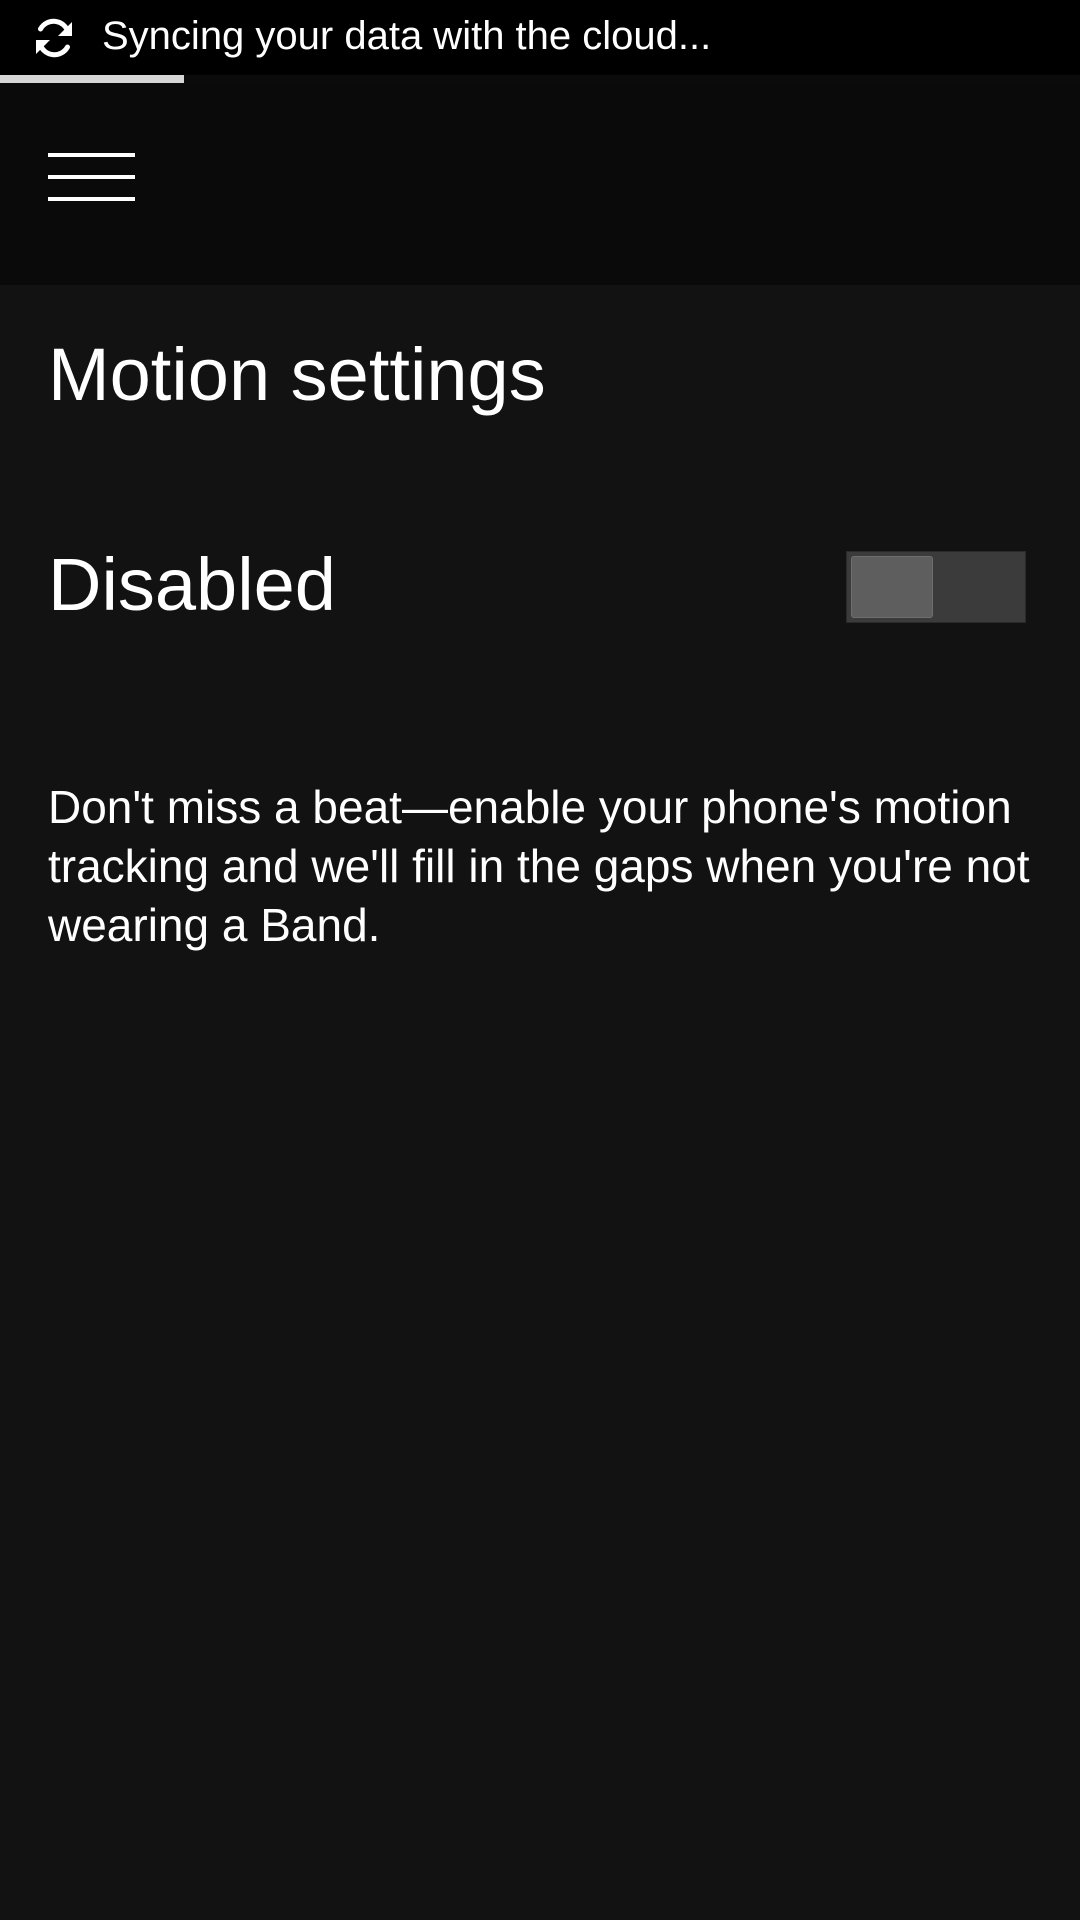  Describe the element at coordinates (54, 38) in the screenshot. I see `sync-icon` at that location.